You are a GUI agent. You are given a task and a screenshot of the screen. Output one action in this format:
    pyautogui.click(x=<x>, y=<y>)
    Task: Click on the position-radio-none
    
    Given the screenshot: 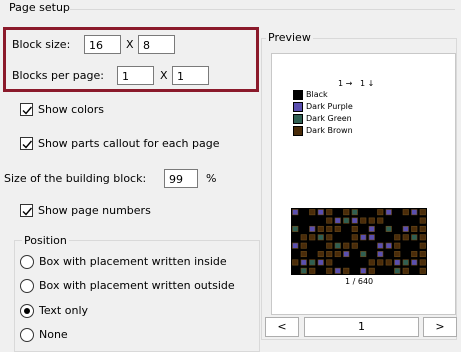 What is the action you would take?
    pyautogui.click(x=27, y=335)
    